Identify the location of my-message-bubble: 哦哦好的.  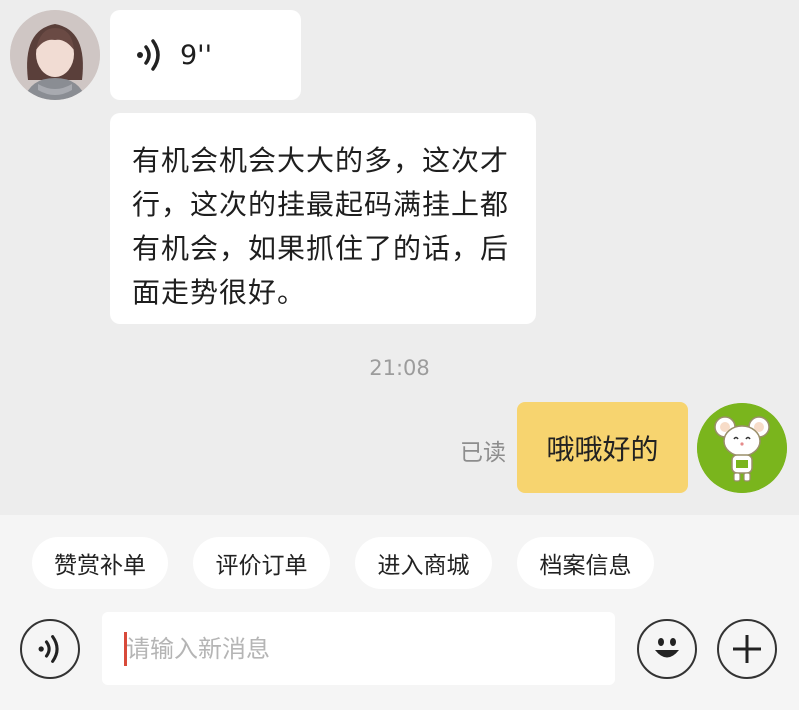
(602, 447).